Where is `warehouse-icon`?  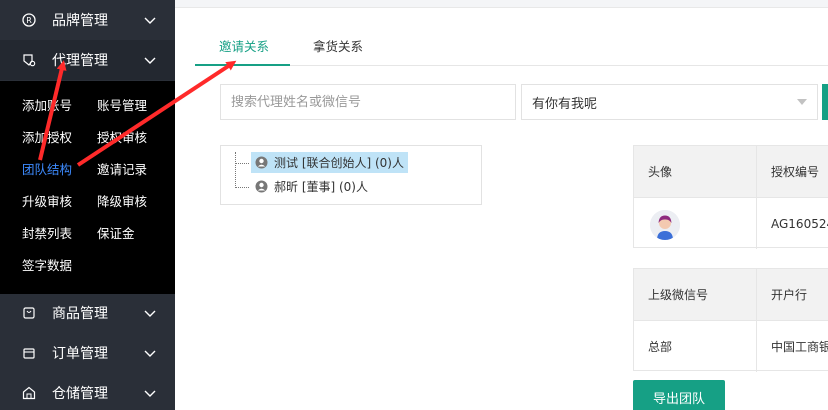
warehouse-icon is located at coordinates (29, 393).